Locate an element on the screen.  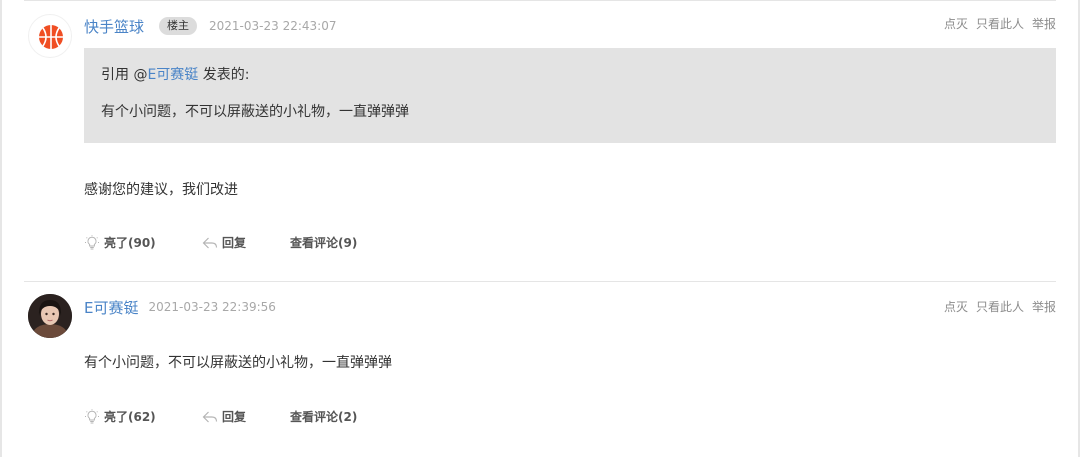
basketball-logo-icon is located at coordinates (51, 37).